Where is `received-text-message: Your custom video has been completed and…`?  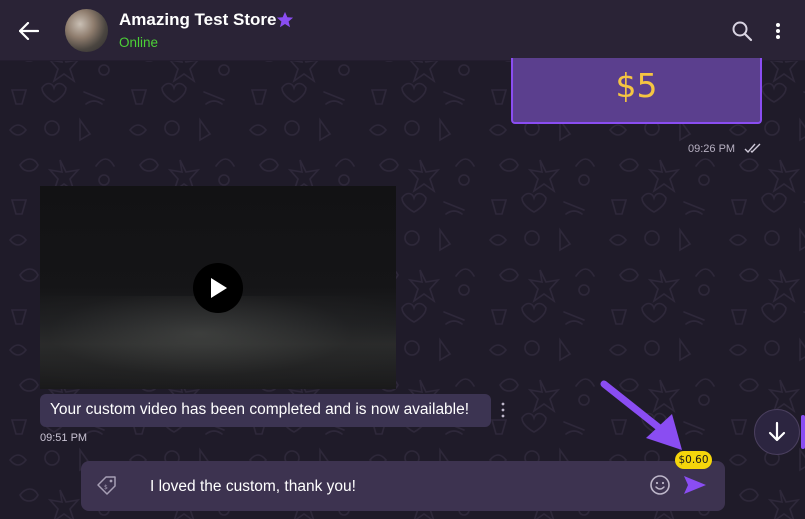
received-text-message: Your custom video has been completed and… is located at coordinates (265, 410).